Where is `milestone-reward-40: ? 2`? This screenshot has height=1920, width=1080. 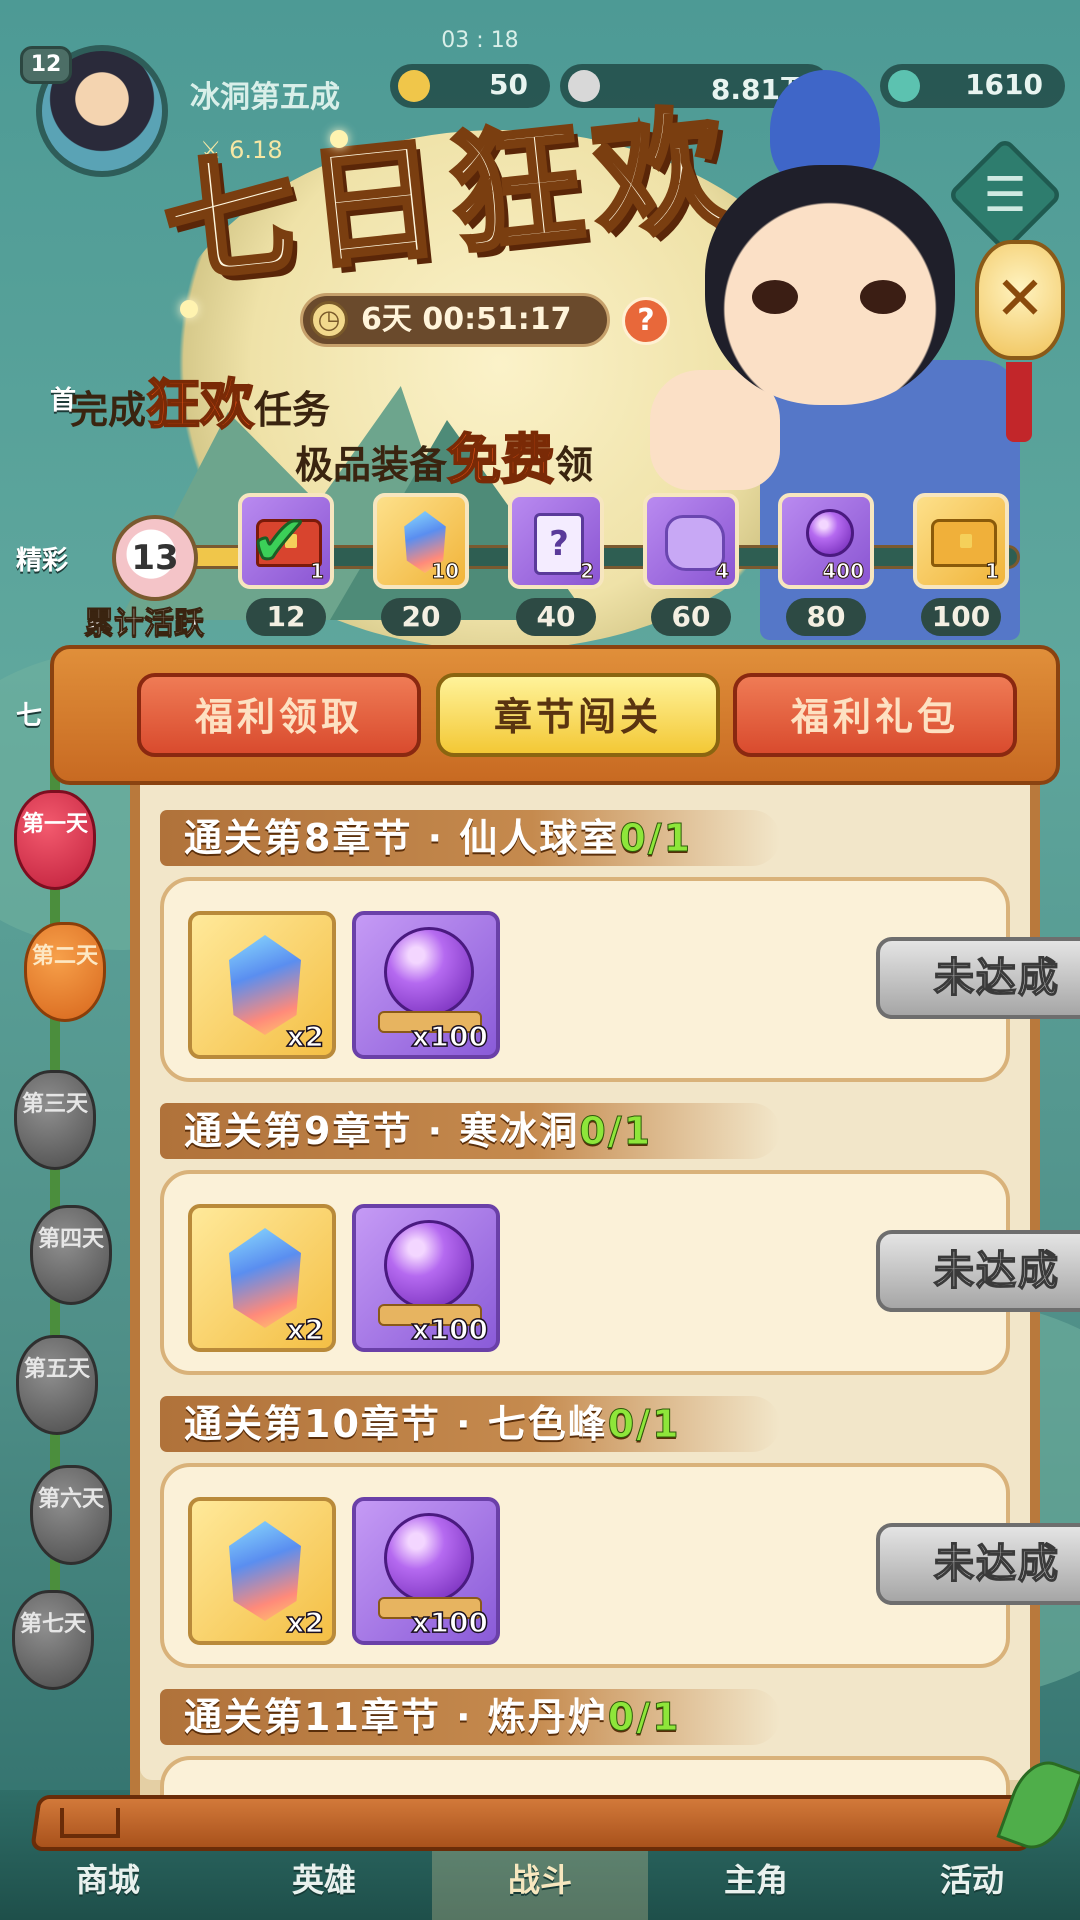 milestone-reward-40: ? 2 is located at coordinates (556, 541).